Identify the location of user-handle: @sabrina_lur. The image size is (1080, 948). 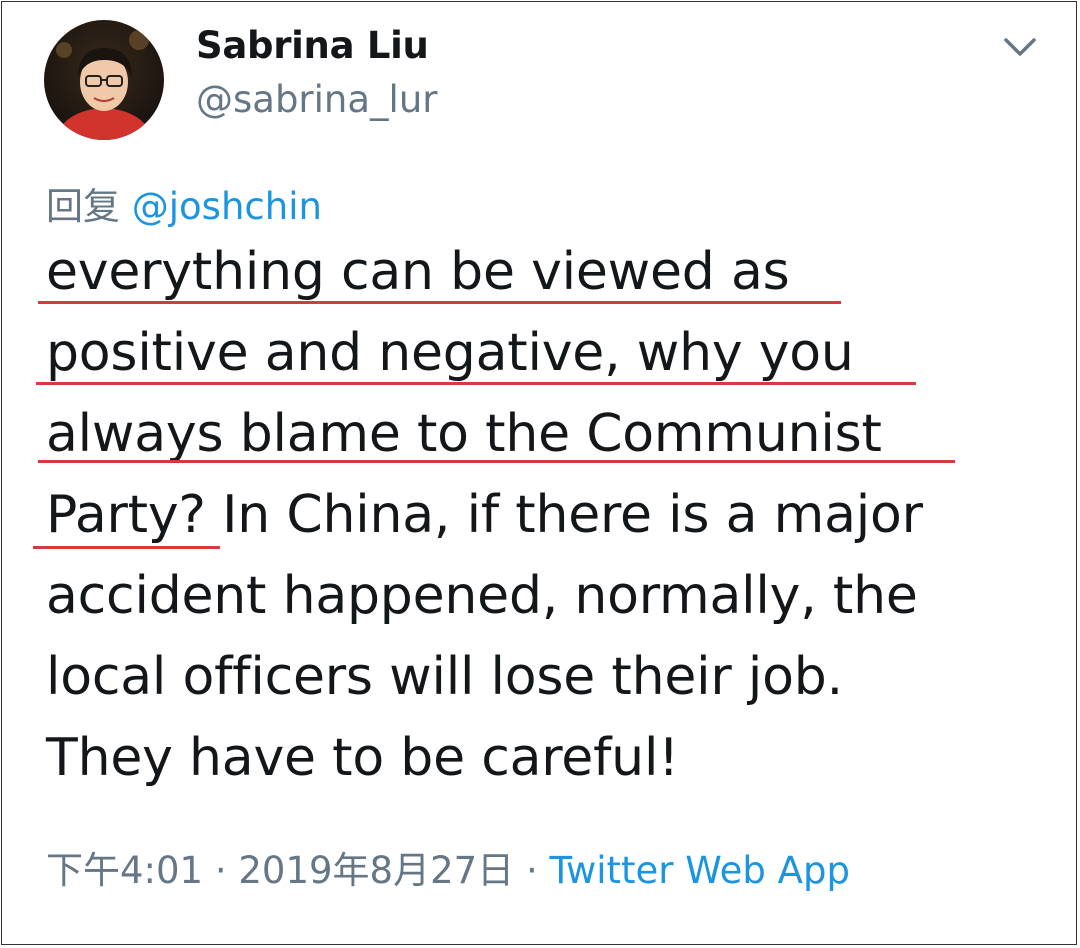
(317, 99).